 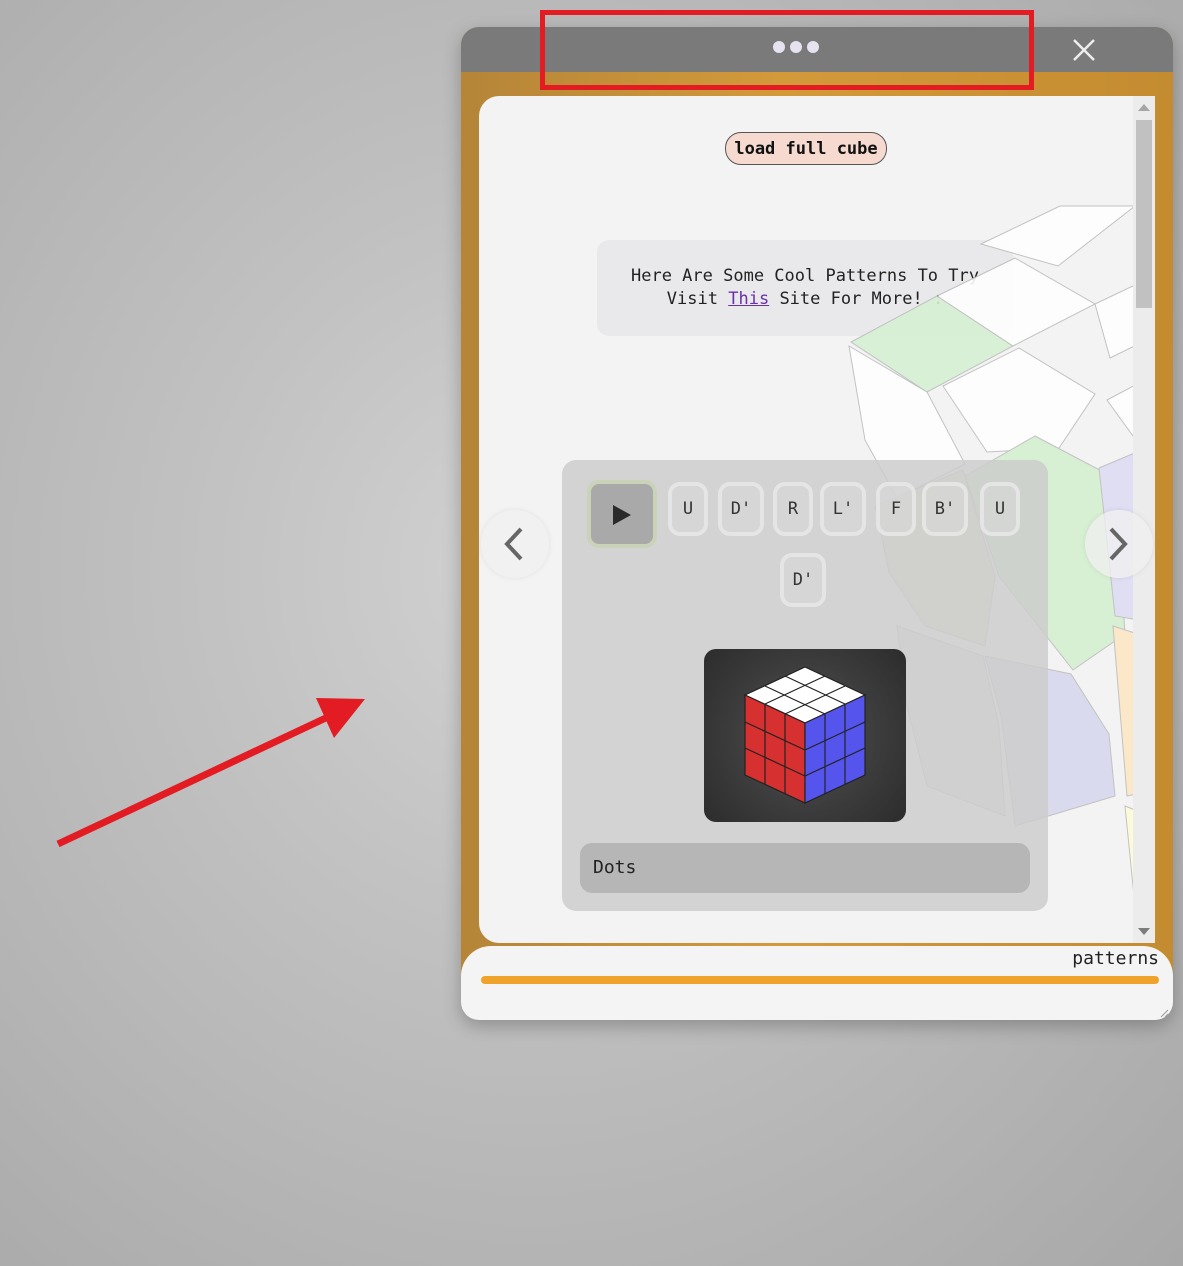 I want to click on close-icon, so click(x=1084, y=50).